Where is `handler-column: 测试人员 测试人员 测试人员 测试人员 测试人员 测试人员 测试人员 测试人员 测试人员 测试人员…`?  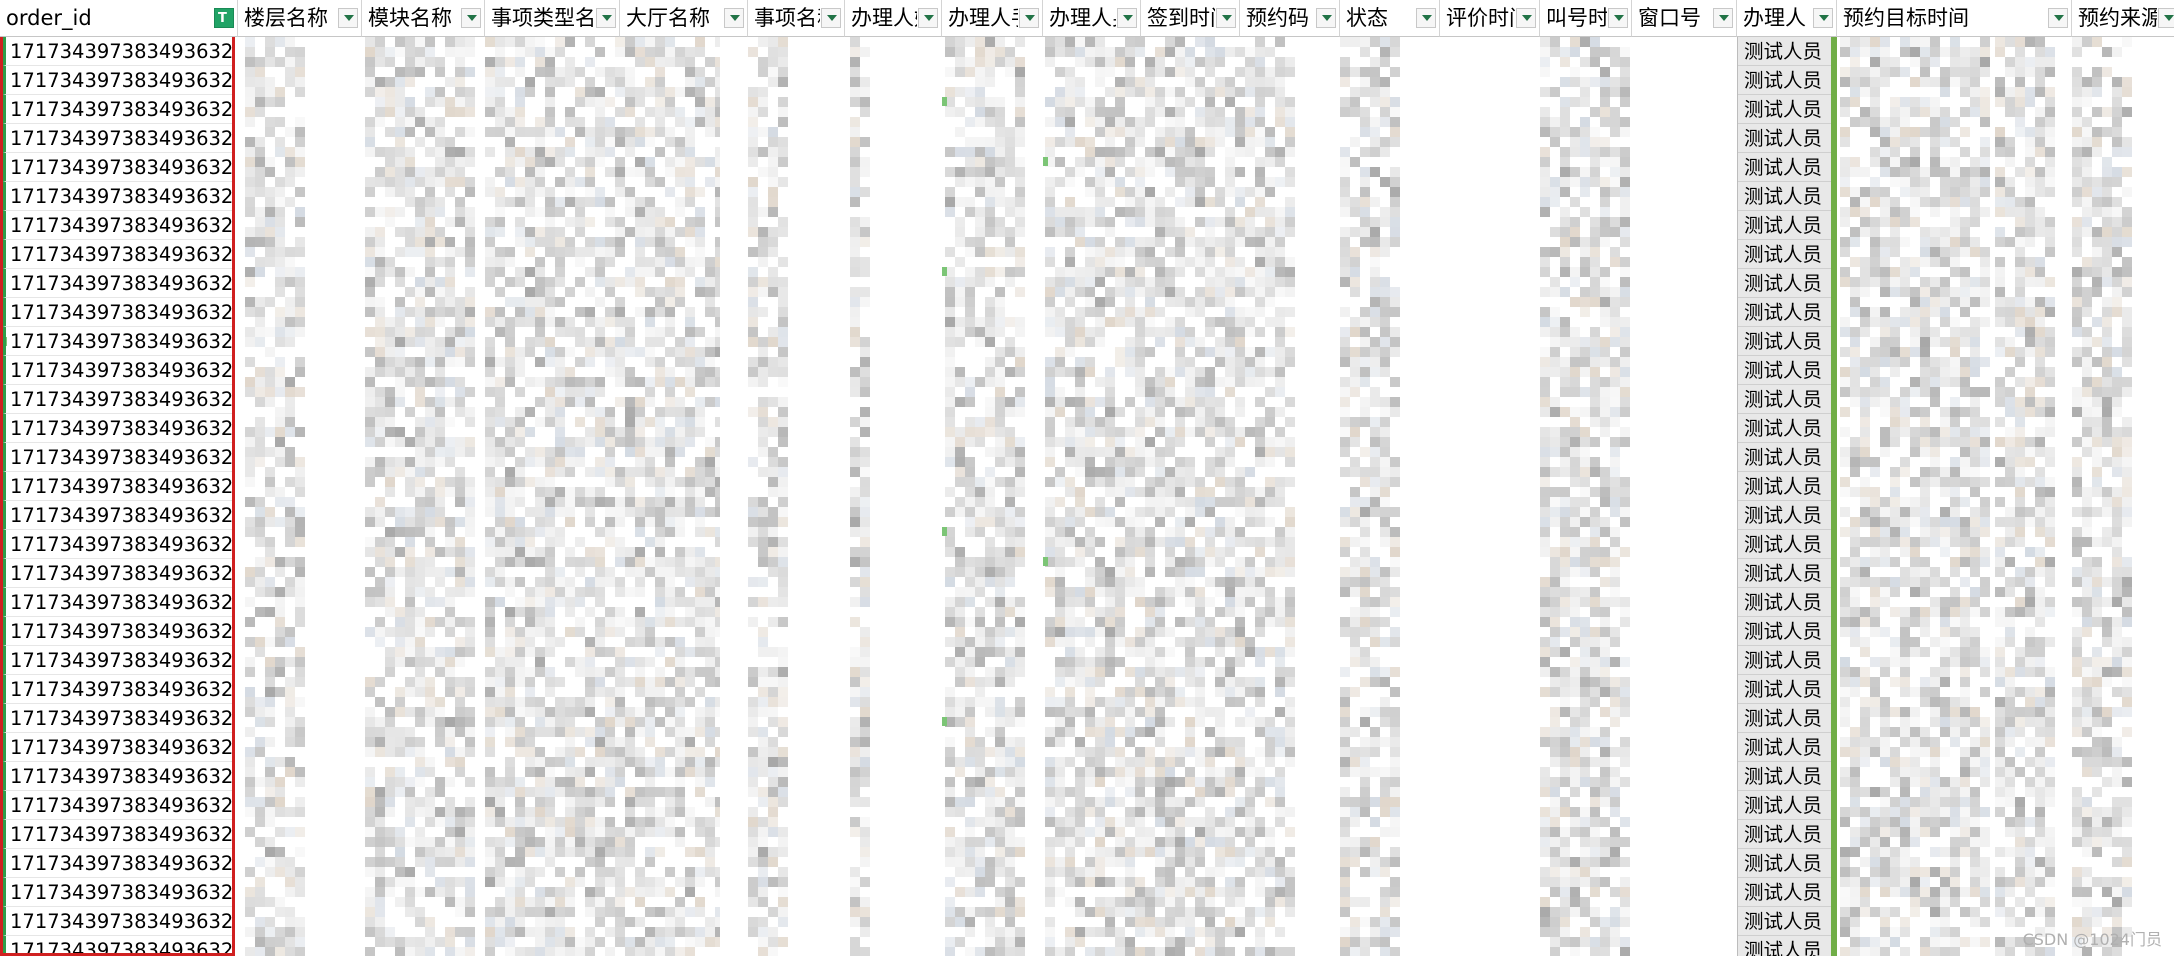
handler-column: 测试人员 测试人员 测试人员 测试人员 测试人员 测试人员 测试人员 测试人员 测试人员 测试人员… is located at coordinates (1787, 496).